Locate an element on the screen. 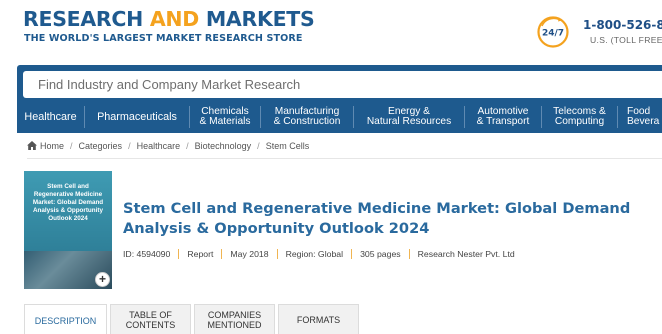  tab-label: TABLE OF CONTENTS is located at coordinates (150, 320).